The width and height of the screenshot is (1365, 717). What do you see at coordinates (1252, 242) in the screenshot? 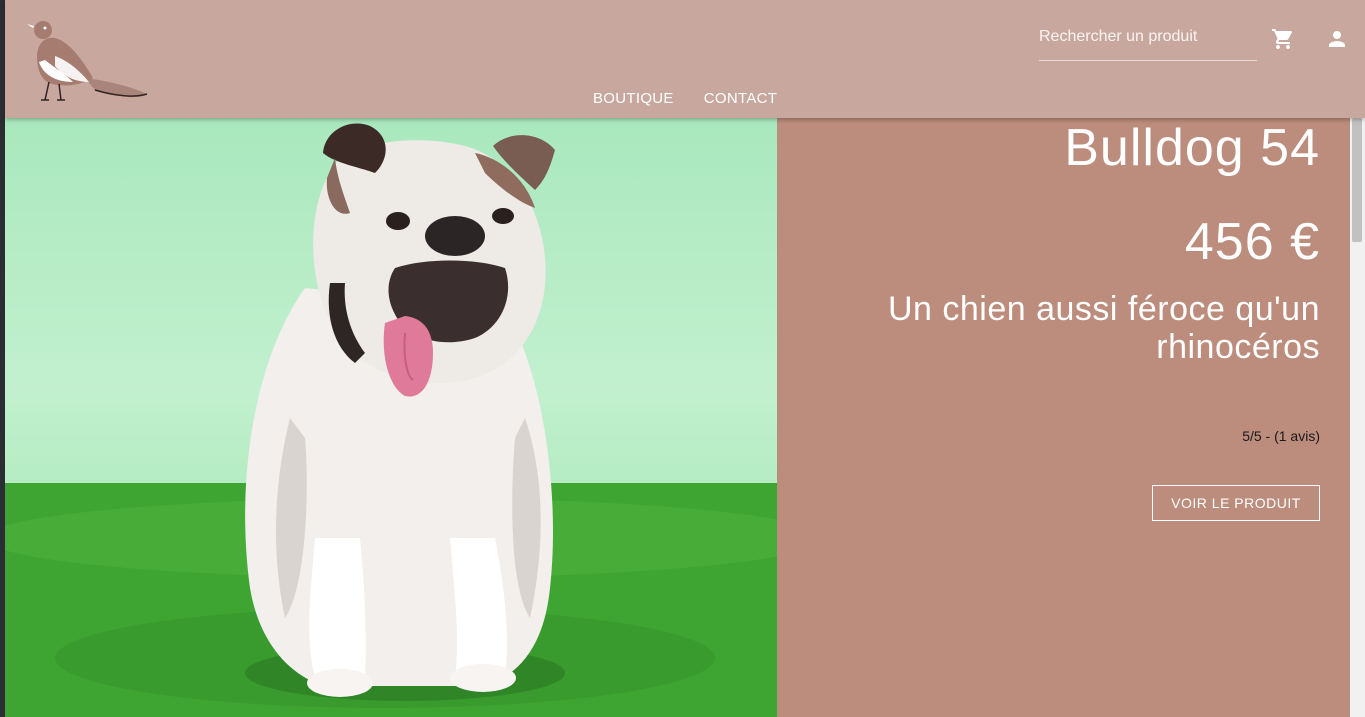
I see `product-price: 456 €` at bounding box center [1252, 242].